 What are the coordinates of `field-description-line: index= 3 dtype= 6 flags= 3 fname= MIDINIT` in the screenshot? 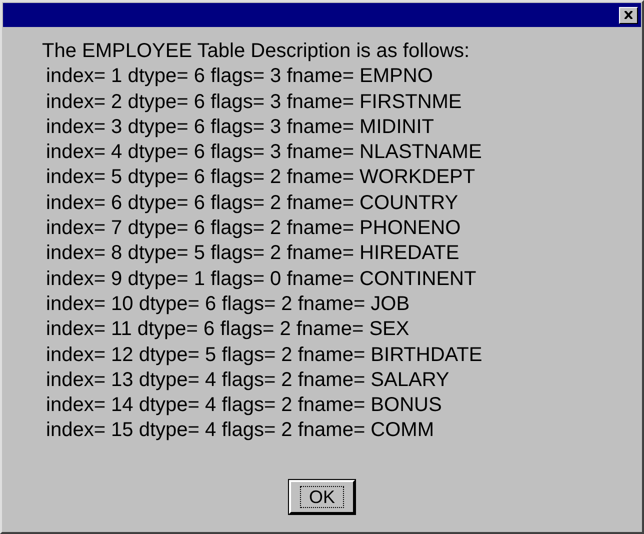 It's located at (240, 127).